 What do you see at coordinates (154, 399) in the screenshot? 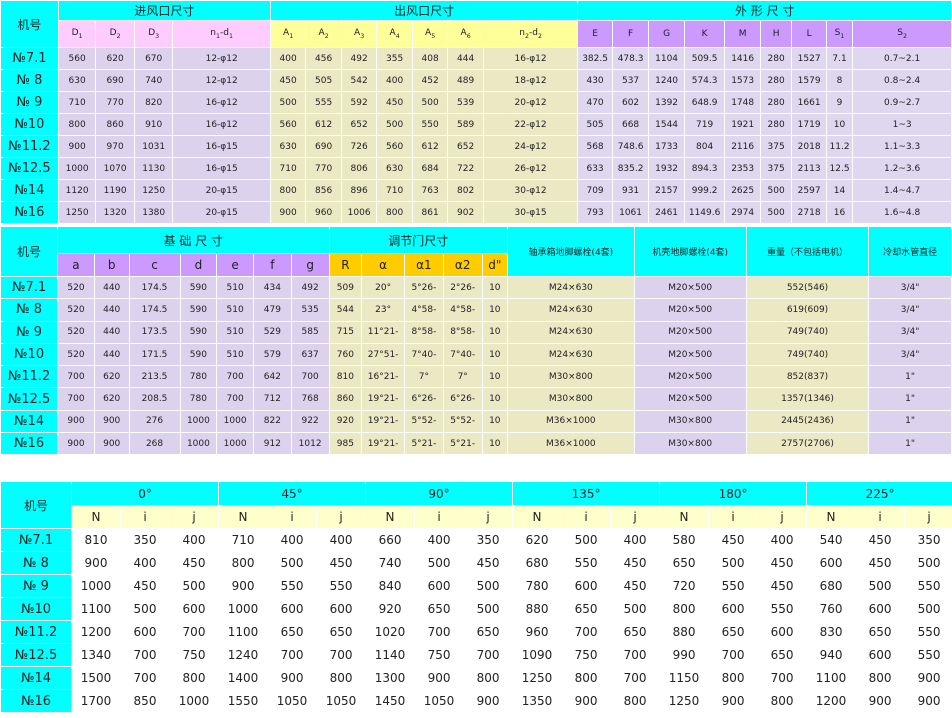
I see `data-cell: 208.5` at bounding box center [154, 399].